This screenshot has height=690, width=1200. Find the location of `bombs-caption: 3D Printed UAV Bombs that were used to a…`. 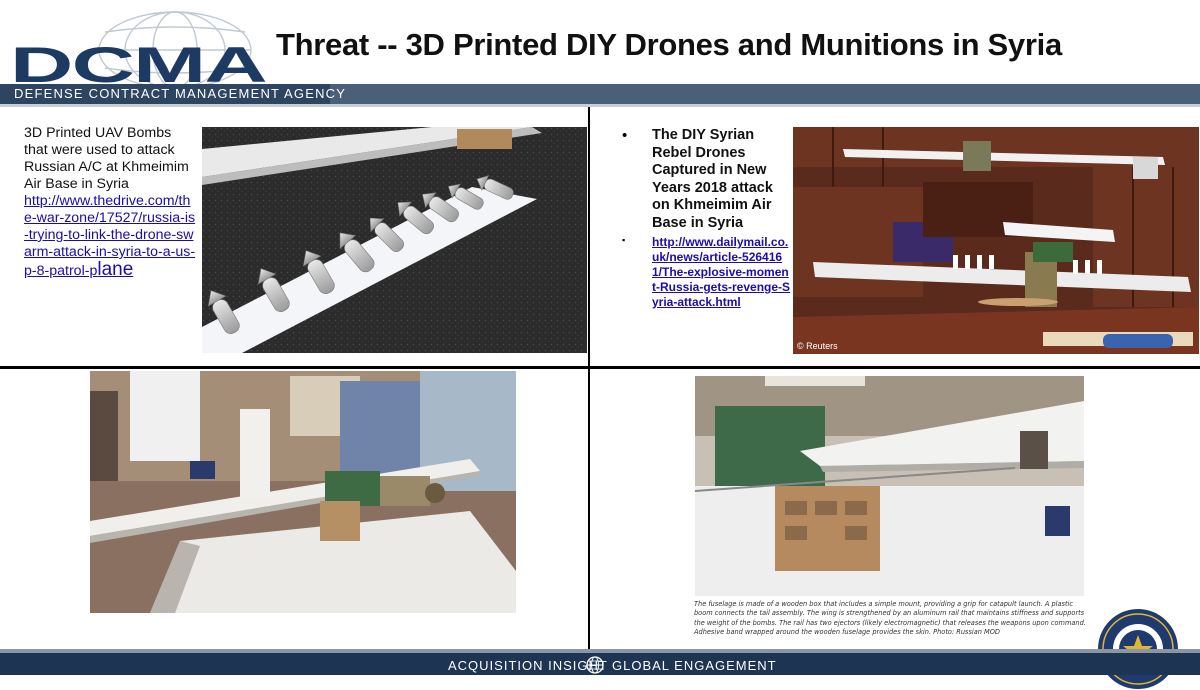

bombs-caption: 3D Printed UAV Bombs that were used to a… is located at coordinates (106, 158).